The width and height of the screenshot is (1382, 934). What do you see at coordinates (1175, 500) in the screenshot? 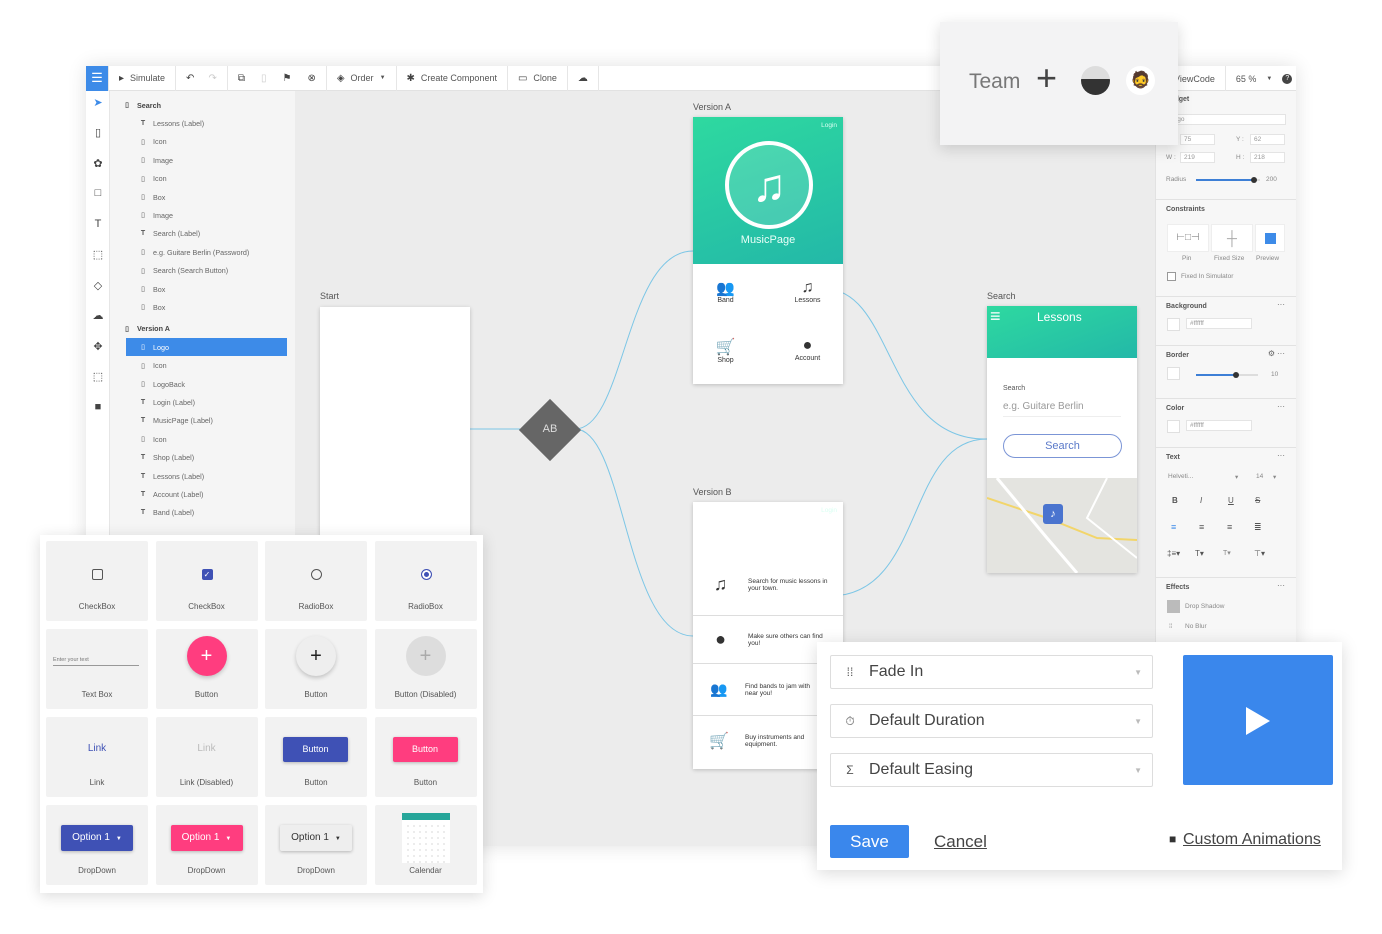
I see `bold-icon: B` at bounding box center [1175, 500].